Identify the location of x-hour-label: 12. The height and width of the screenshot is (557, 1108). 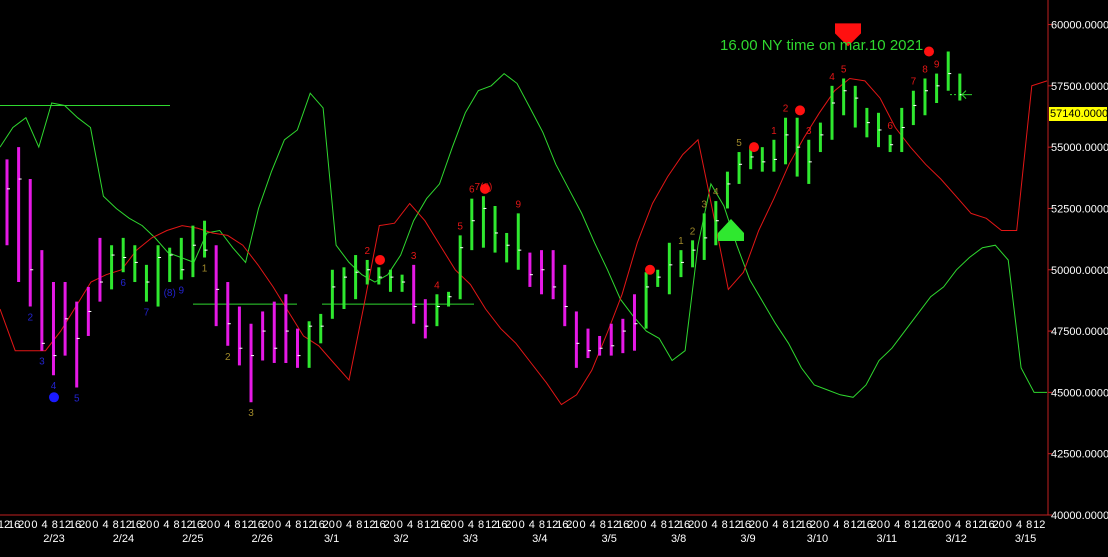
(1039, 525).